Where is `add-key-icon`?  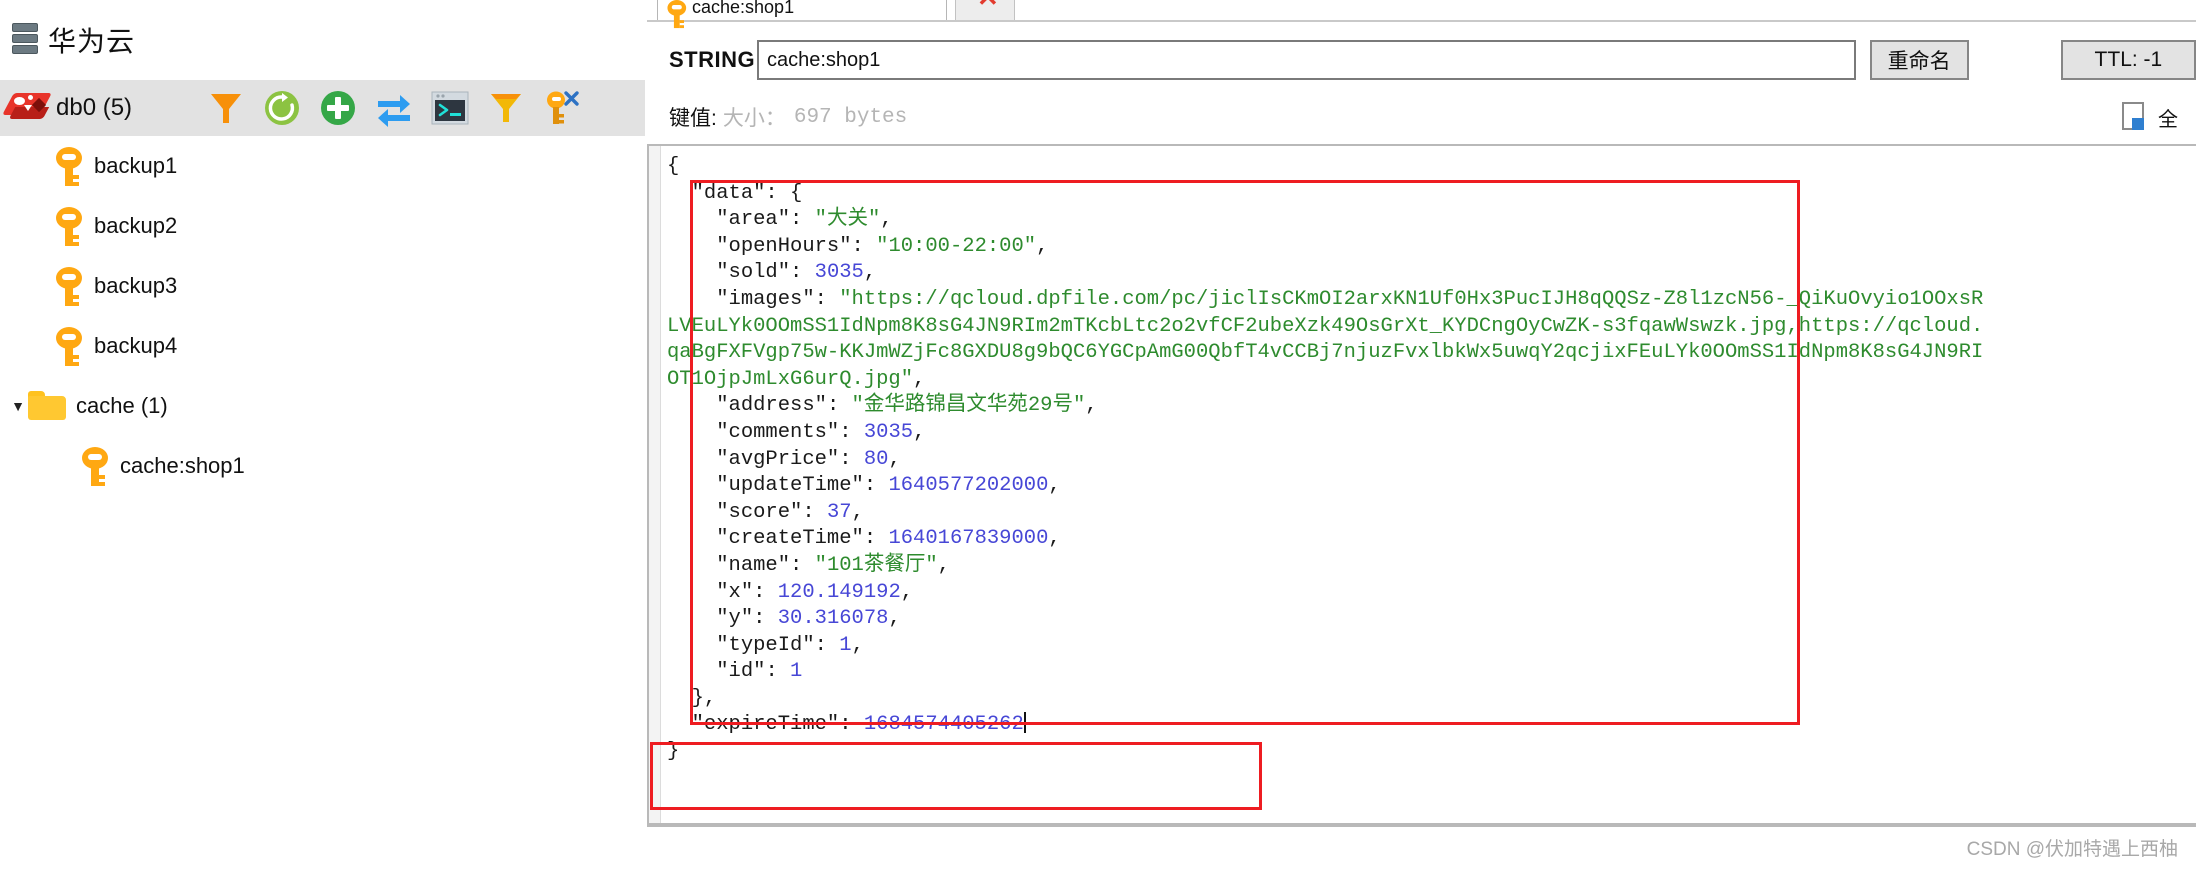 add-key-icon is located at coordinates (338, 108).